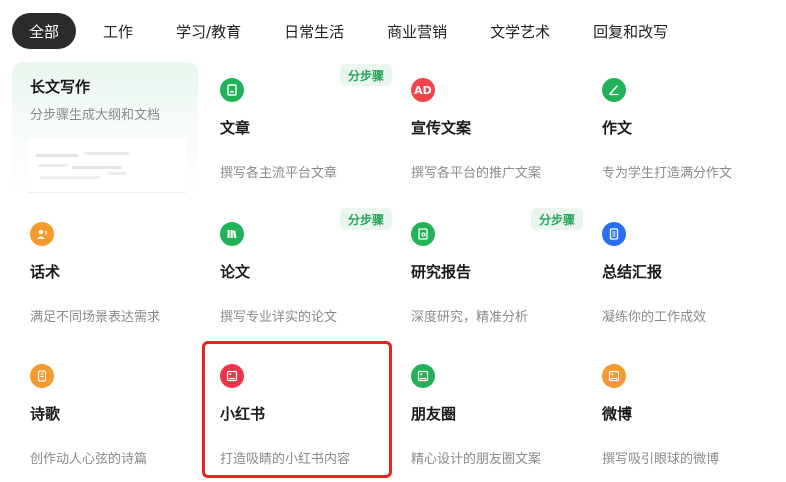 This screenshot has width=786, height=482. I want to click on card-title: 朋友圈, so click(434, 414).